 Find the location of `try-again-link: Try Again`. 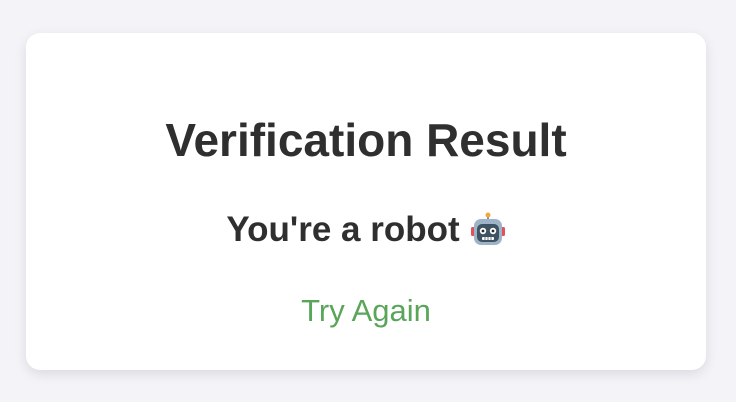

try-again-link: Try Again is located at coordinates (366, 311).